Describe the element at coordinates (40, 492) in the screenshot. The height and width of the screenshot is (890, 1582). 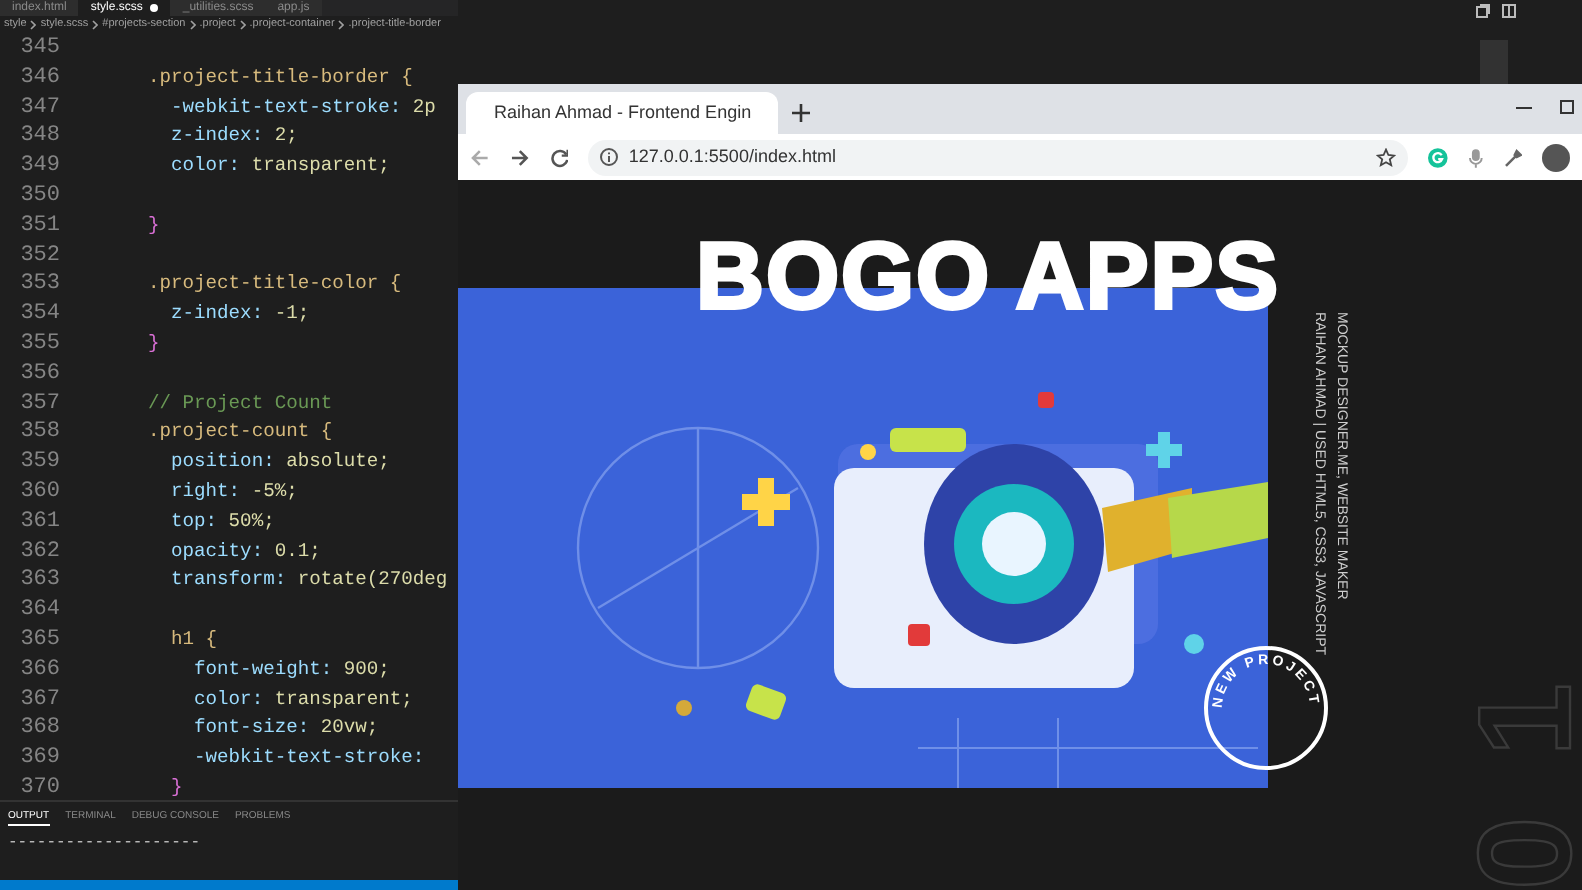
I see `line-number: 360` at that location.